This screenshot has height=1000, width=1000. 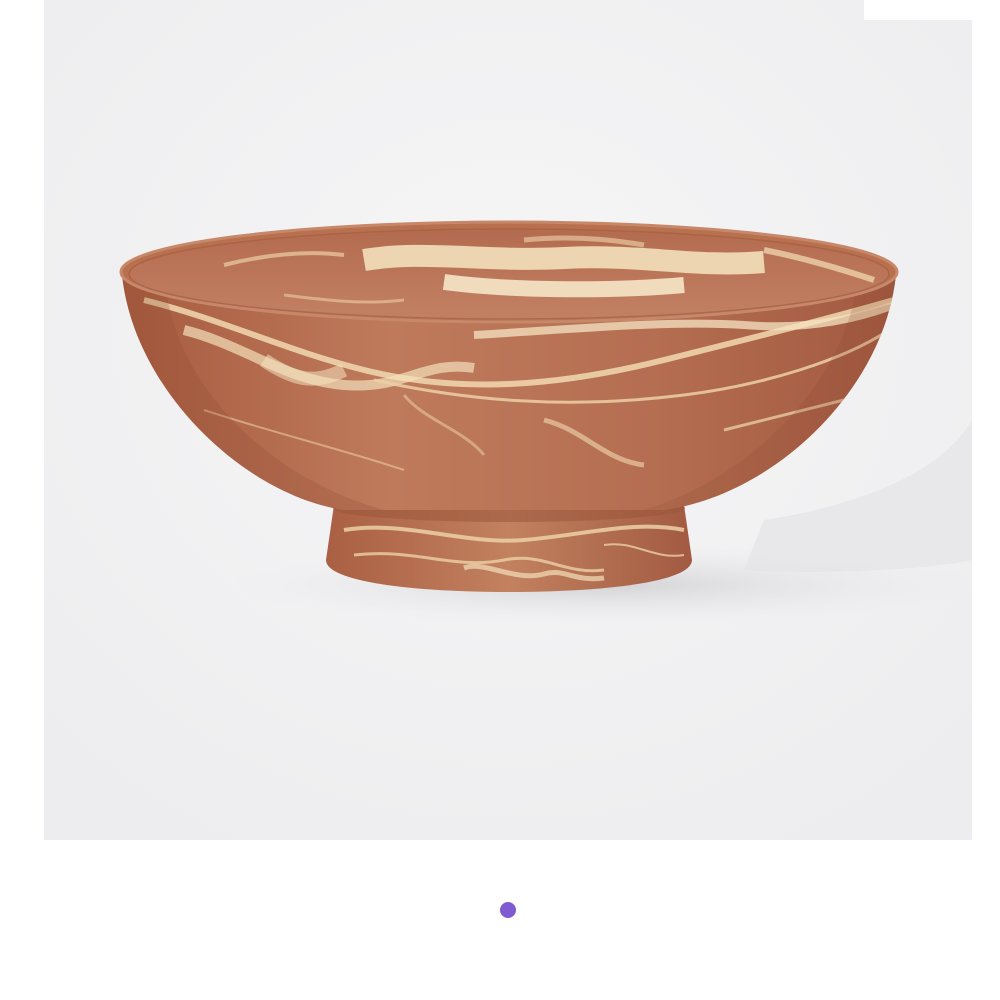 What do you see at coordinates (508, 910) in the screenshot?
I see `pagination-dot-active` at bounding box center [508, 910].